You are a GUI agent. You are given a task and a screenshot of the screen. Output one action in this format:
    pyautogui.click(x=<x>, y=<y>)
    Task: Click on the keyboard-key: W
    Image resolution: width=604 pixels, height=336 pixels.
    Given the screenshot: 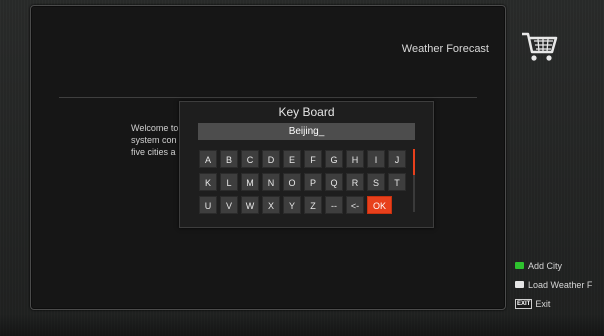 What is the action you would take?
    pyautogui.click(x=250, y=205)
    